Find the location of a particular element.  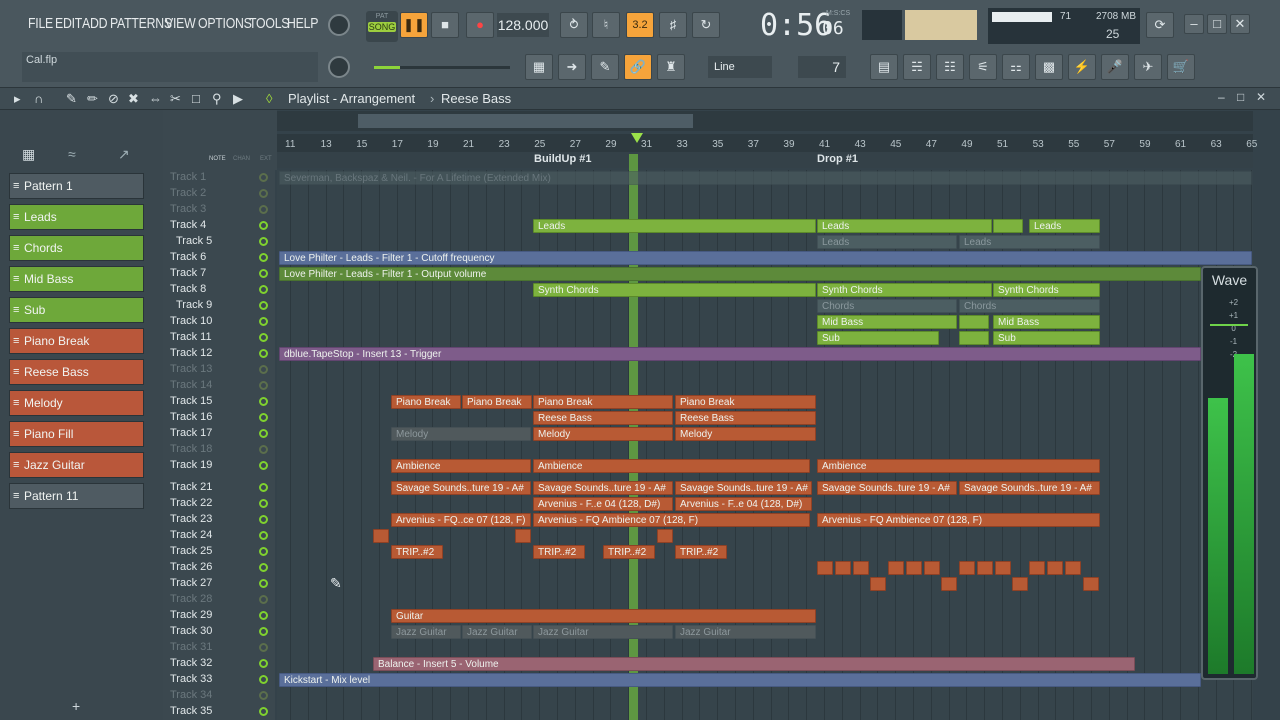

snap-select: Line is located at coordinates (740, 67).